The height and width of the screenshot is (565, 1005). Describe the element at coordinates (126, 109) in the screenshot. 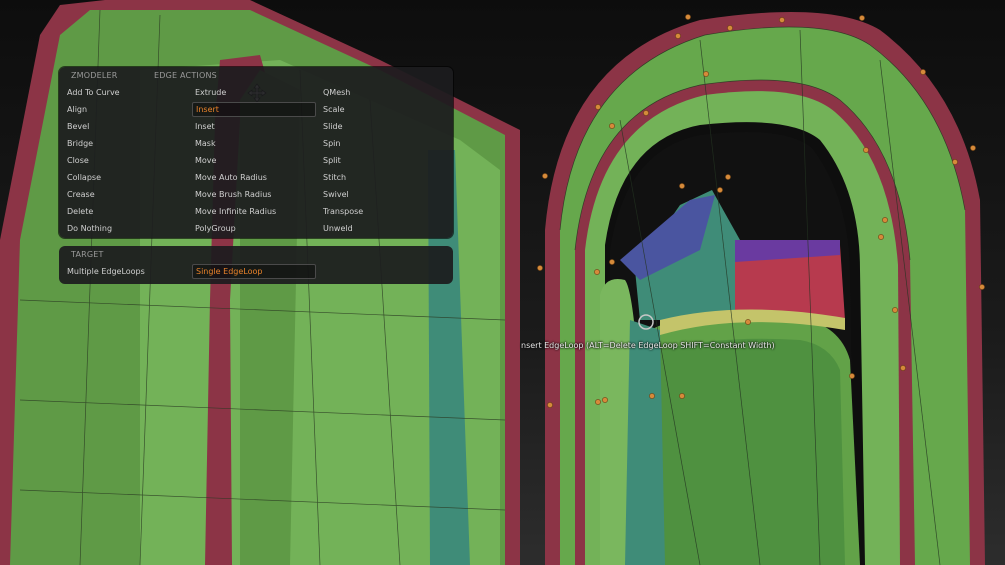

I see `action-align: Align` at that location.